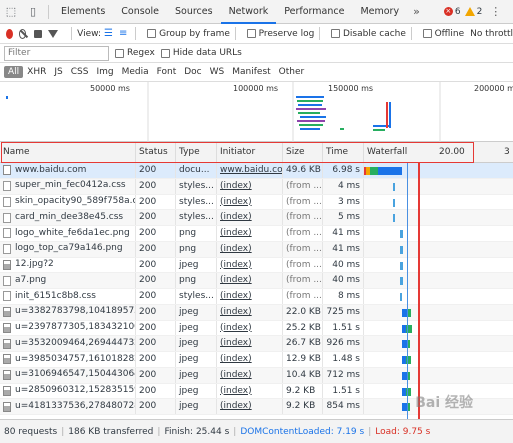  What do you see at coordinates (135, 72) in the screenshot?
I see `type-filter-media: Media` at bounding box center [135, 72].